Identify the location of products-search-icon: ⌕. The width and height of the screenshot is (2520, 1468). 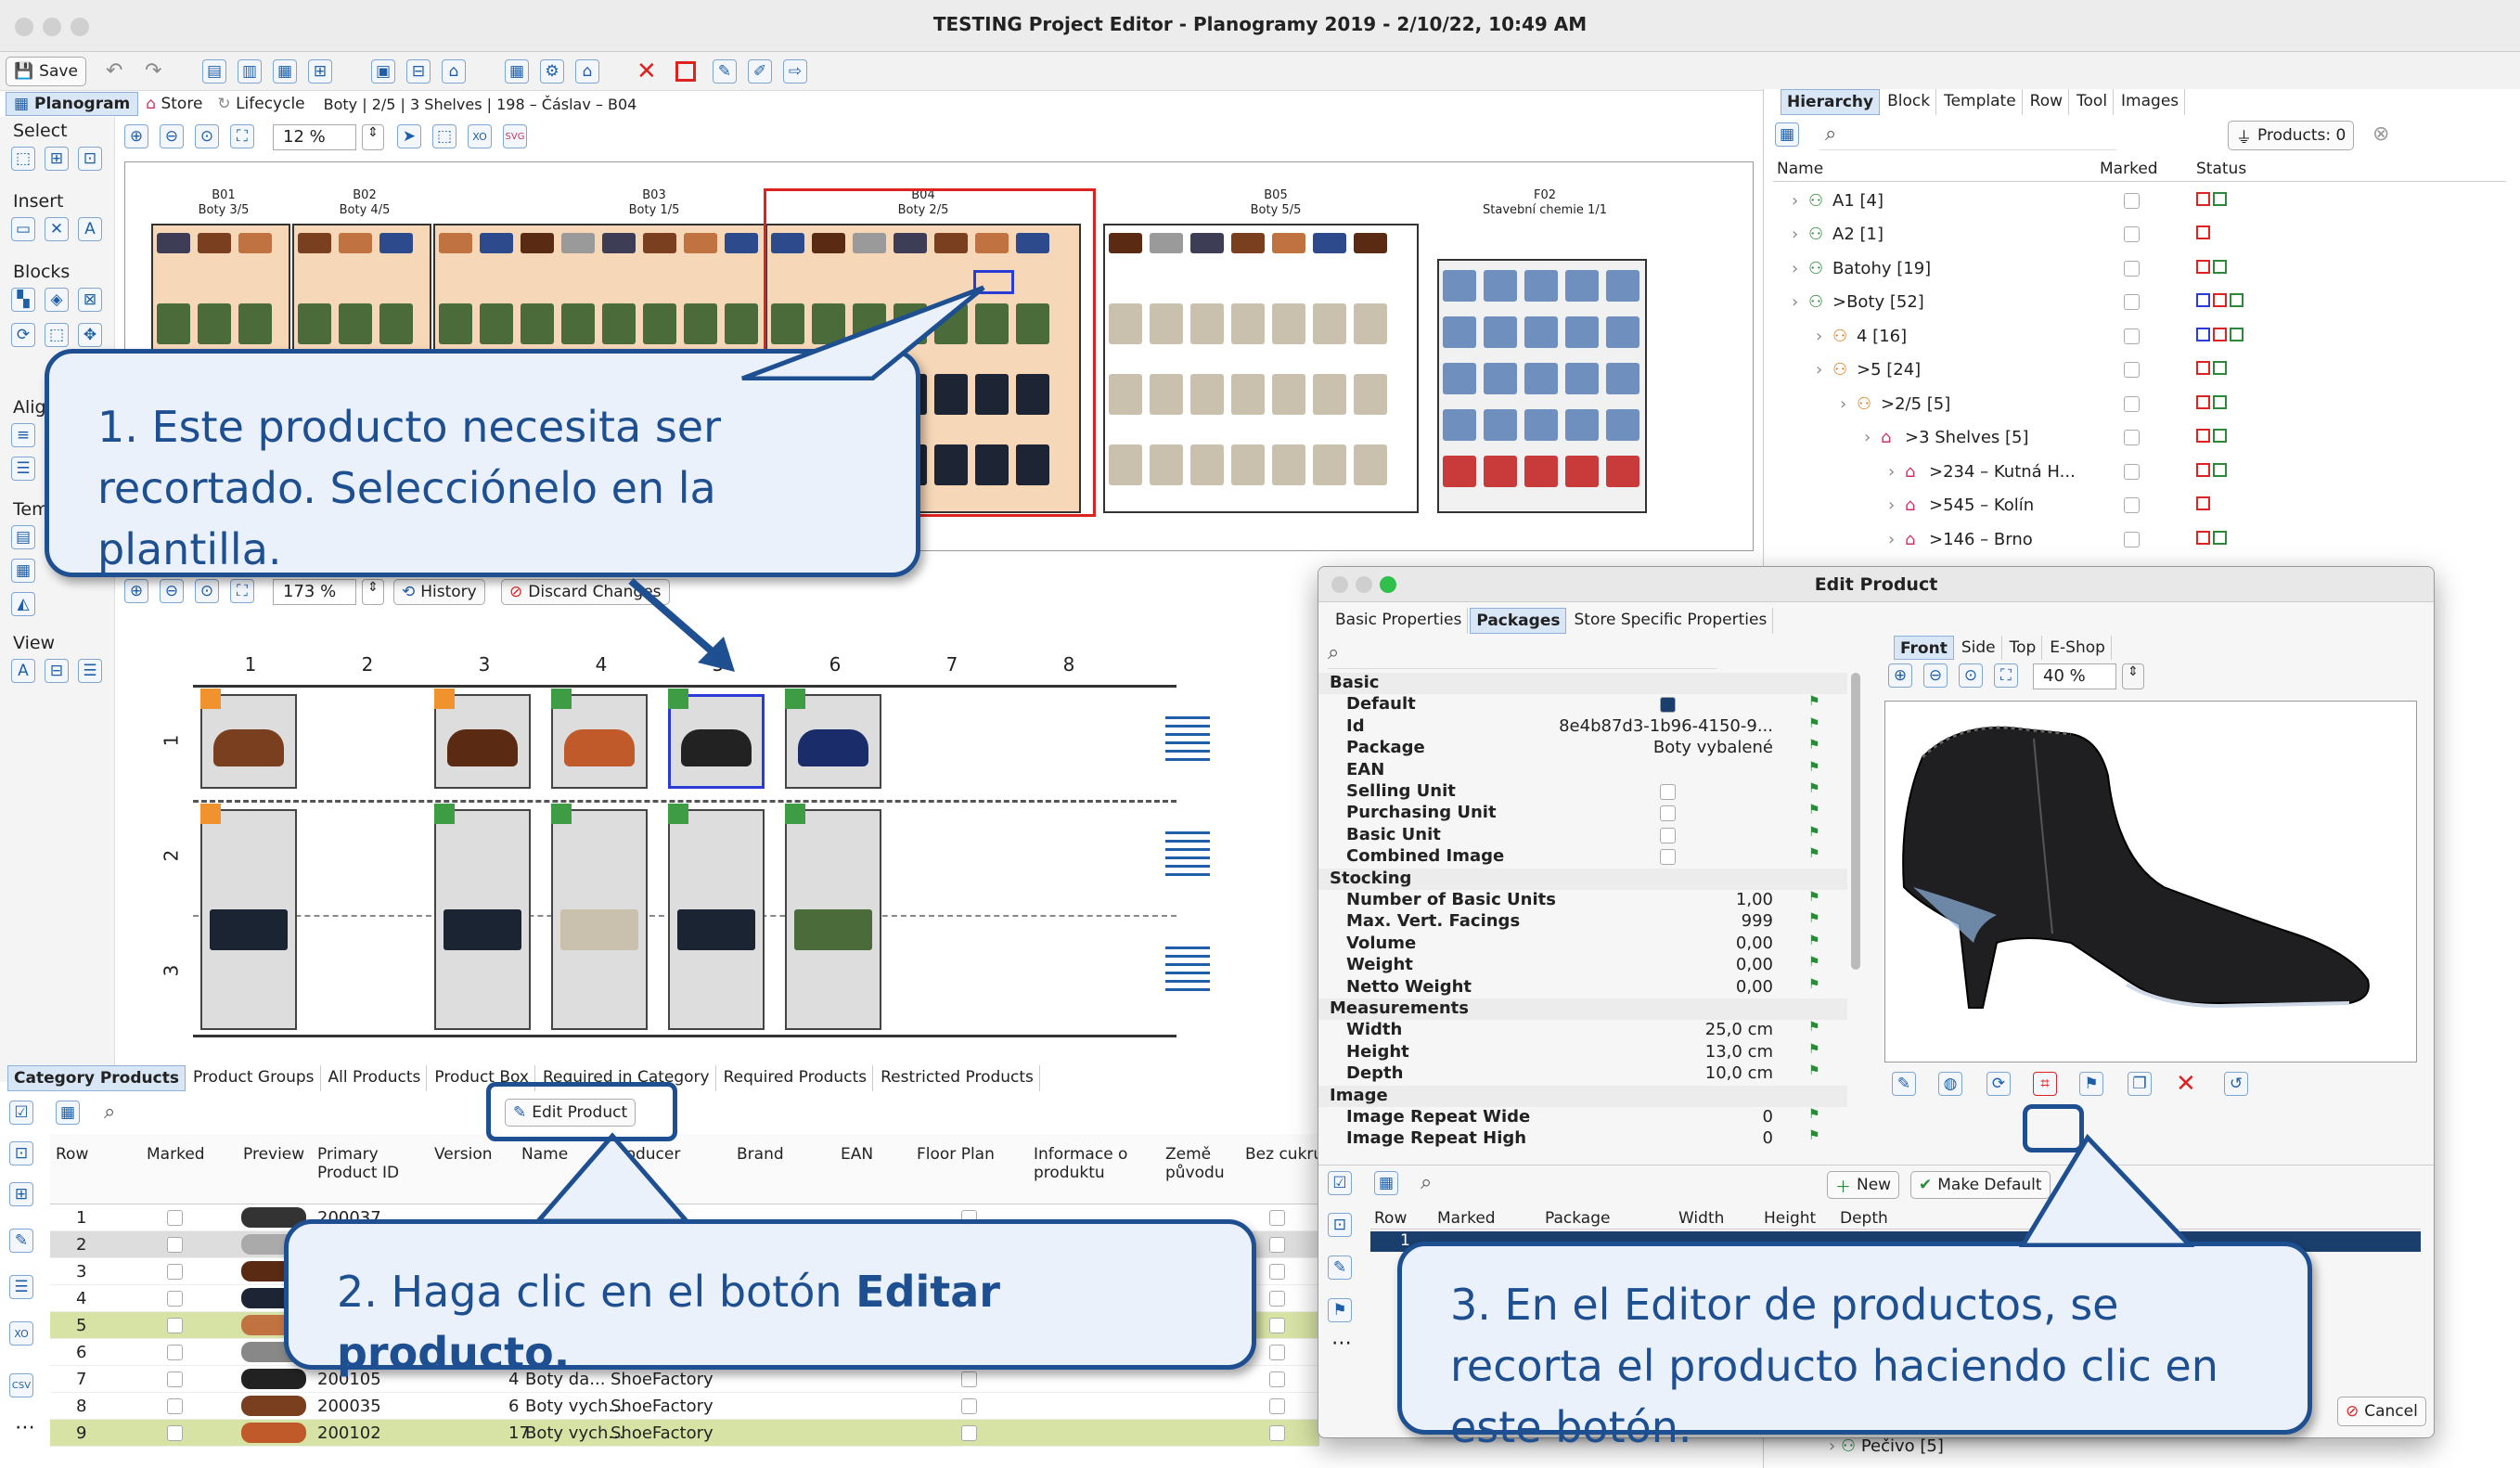
(109, 1113).